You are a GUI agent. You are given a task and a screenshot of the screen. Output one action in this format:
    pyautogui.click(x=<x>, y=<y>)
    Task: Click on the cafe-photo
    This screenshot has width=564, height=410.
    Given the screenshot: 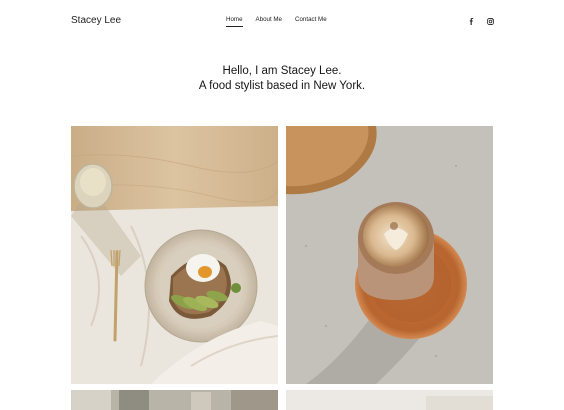 What is the action you would take?
    pyautogui.click(x=174, y=400)
    